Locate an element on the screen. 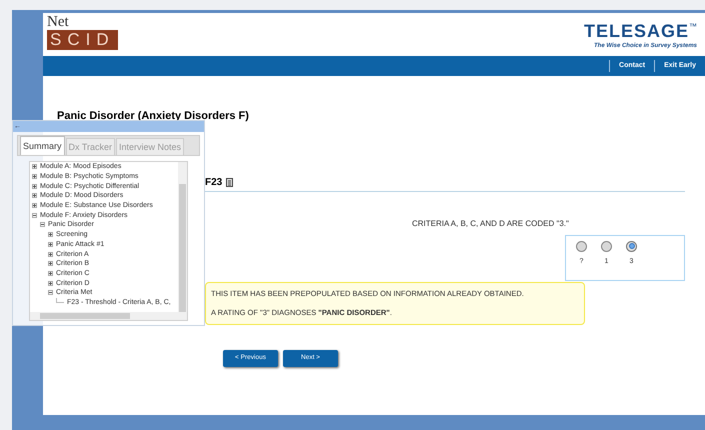 The width and height of the screenshot is (705, 430). logo-text: Net is located at coordinates (58, 22).